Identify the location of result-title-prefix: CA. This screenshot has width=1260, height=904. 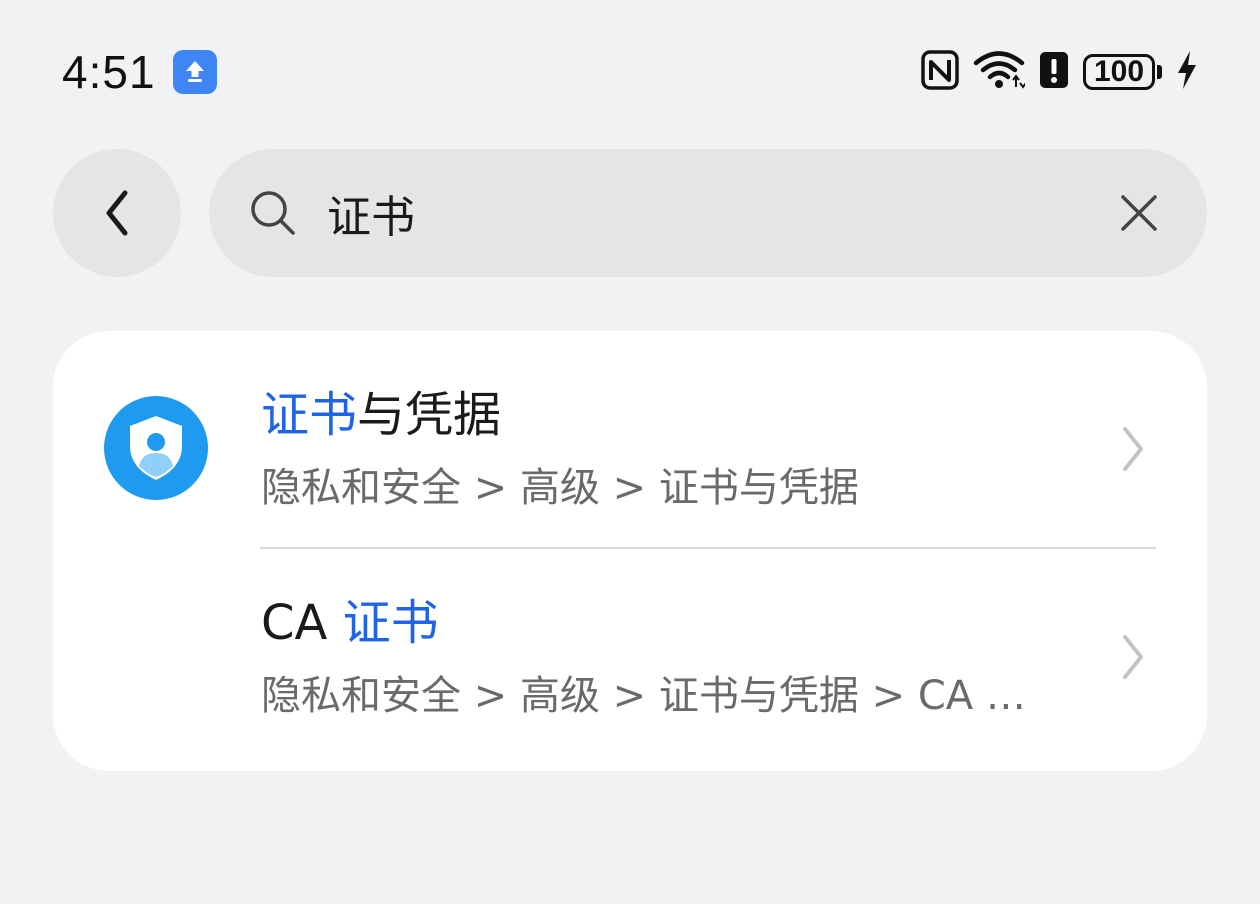
(302, 623).